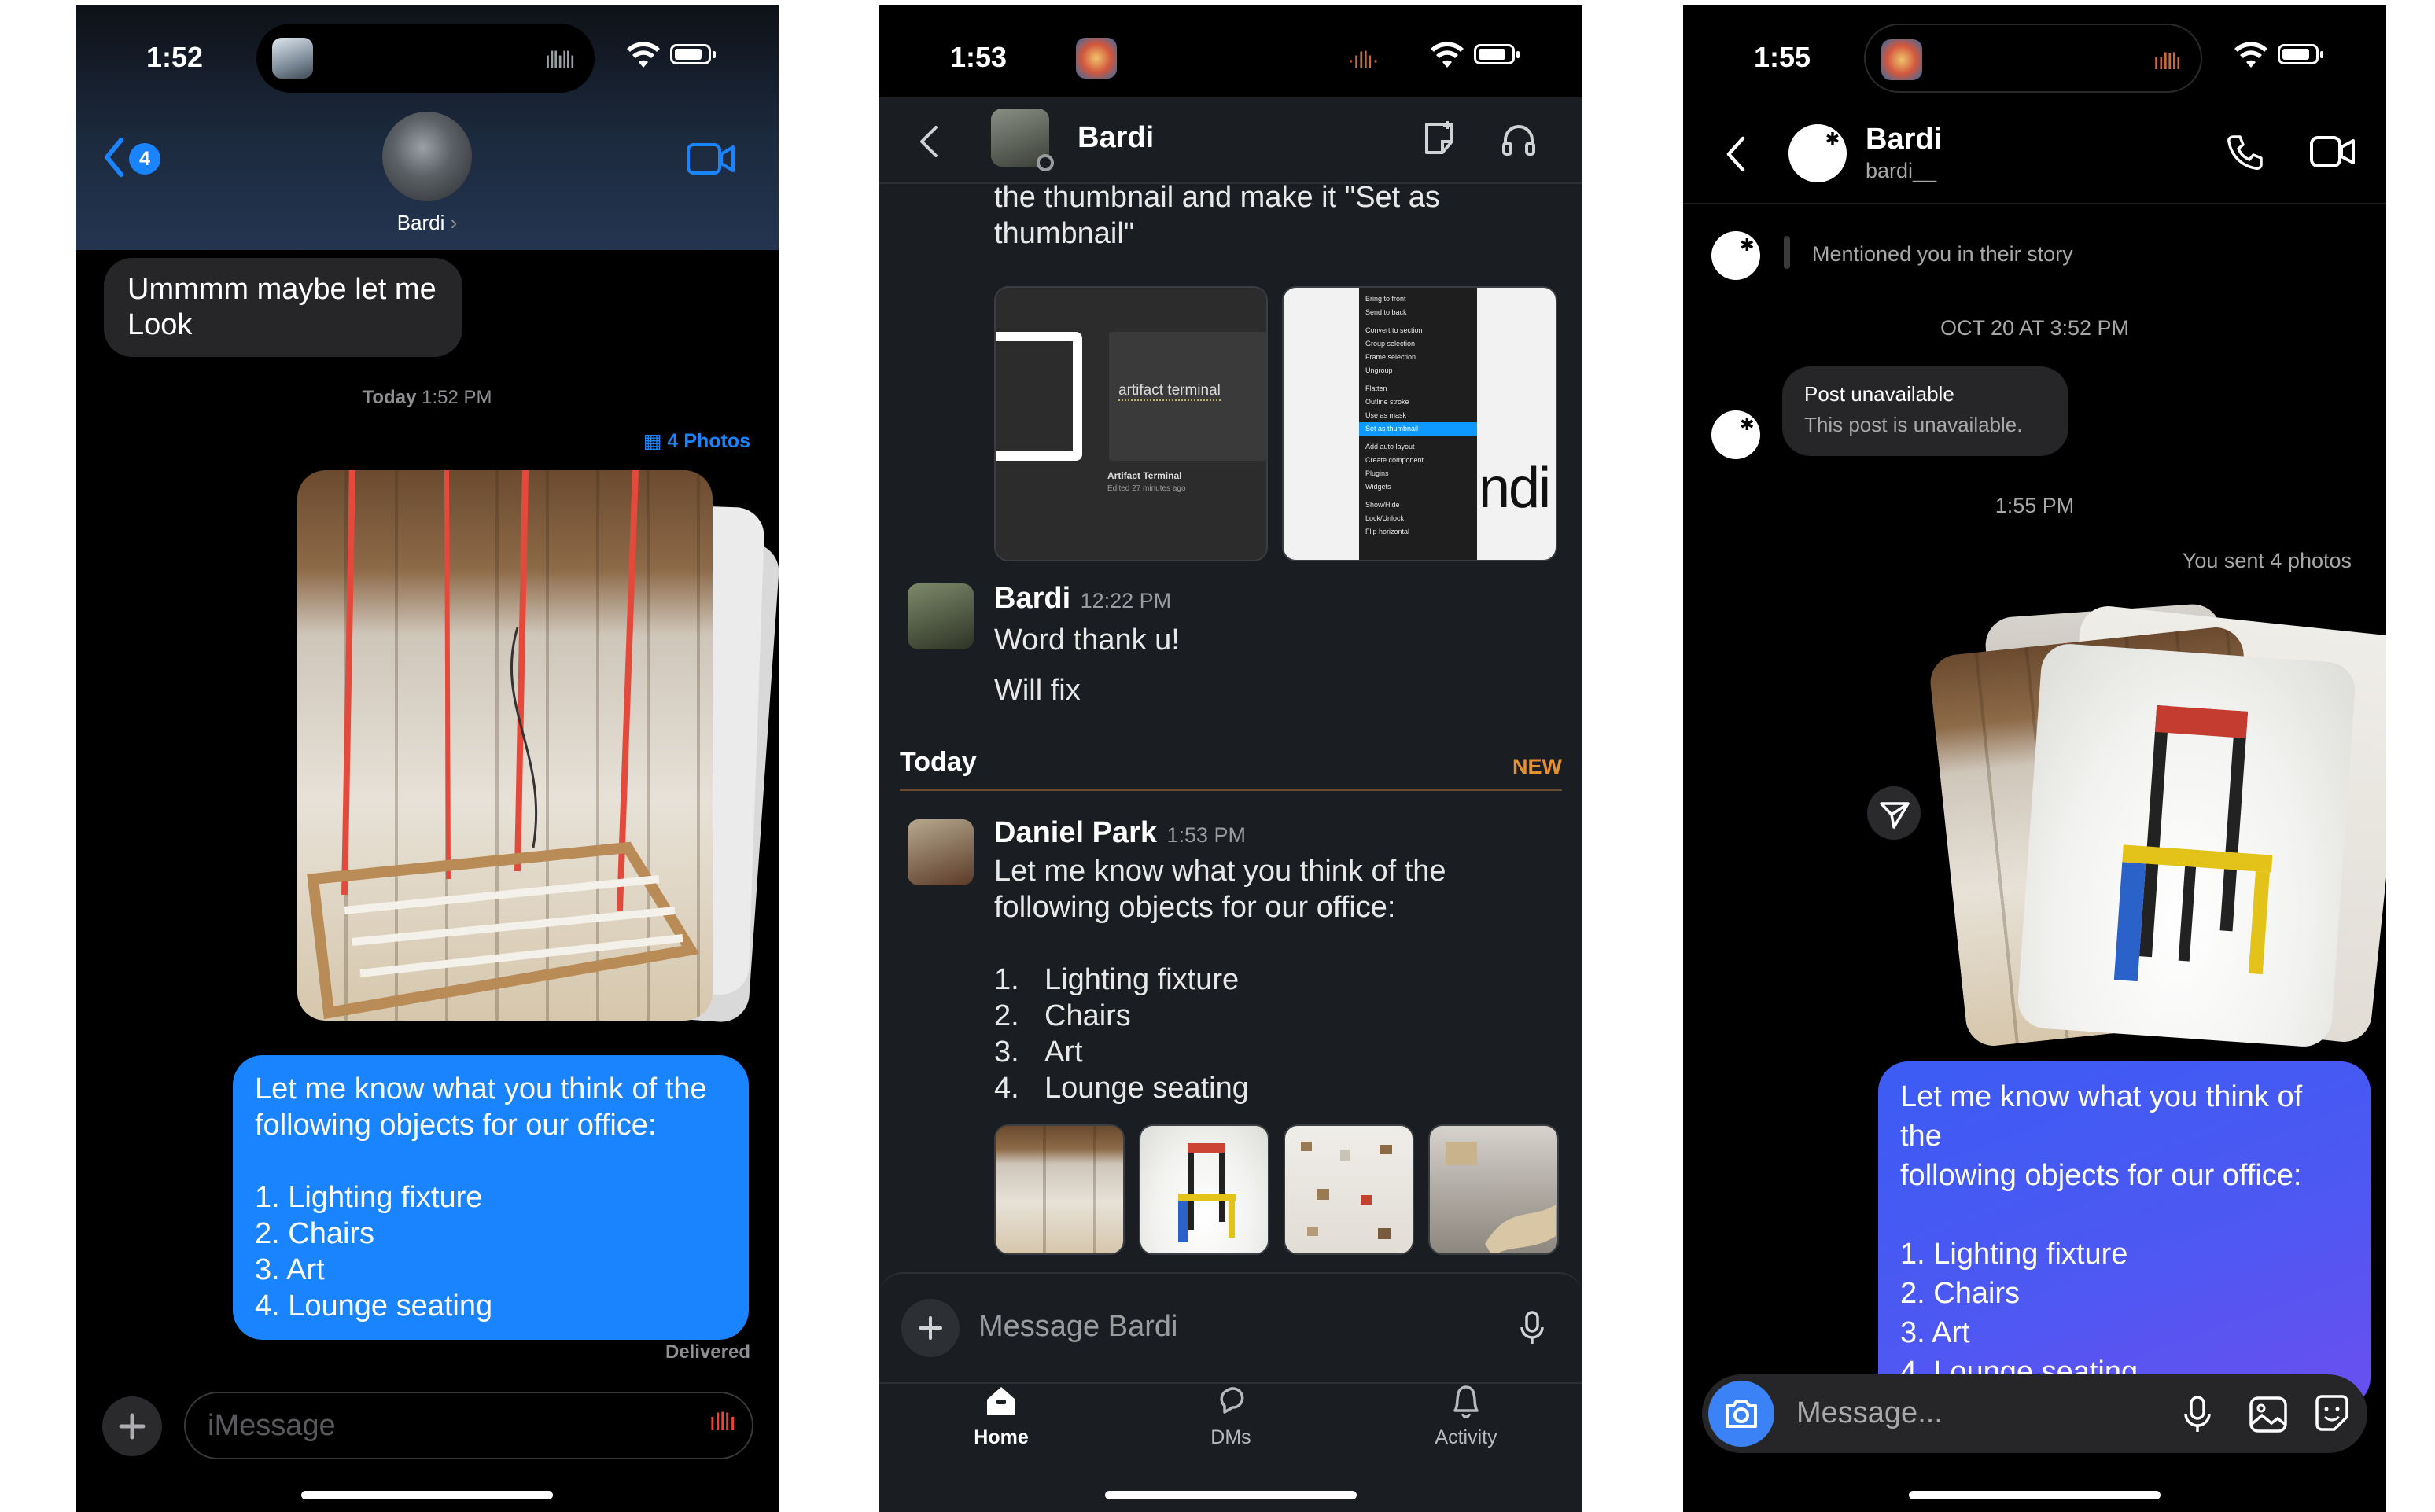 The width and height of the screenshot is (2435, 1512). What do you see at coordinates (1214, 1327) in the screenshot?
I see `message-input: Message Bardi` at bounding box center [1214, 1327].